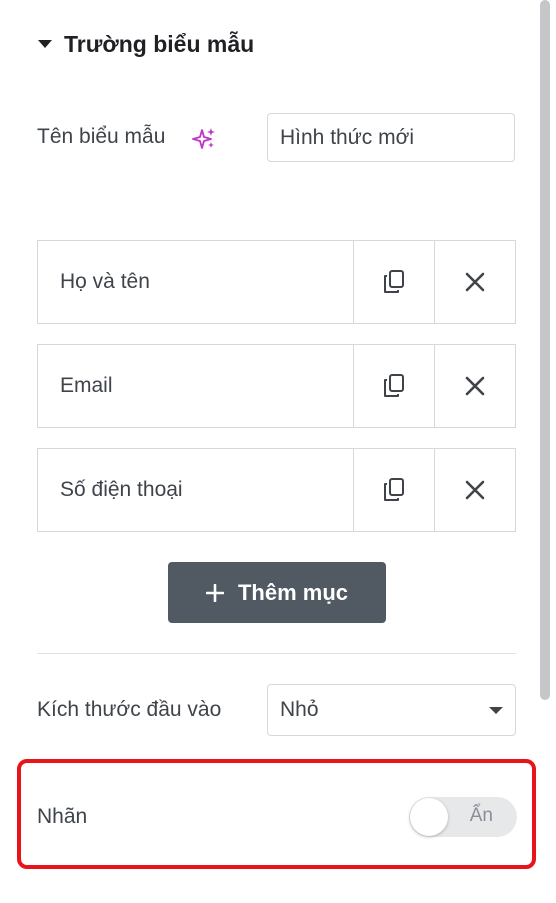 Image resolution: width=556 pixels, height=903 pixels. I want to click on input-size-label: Kích thước đầu vào, so click(129, 709).